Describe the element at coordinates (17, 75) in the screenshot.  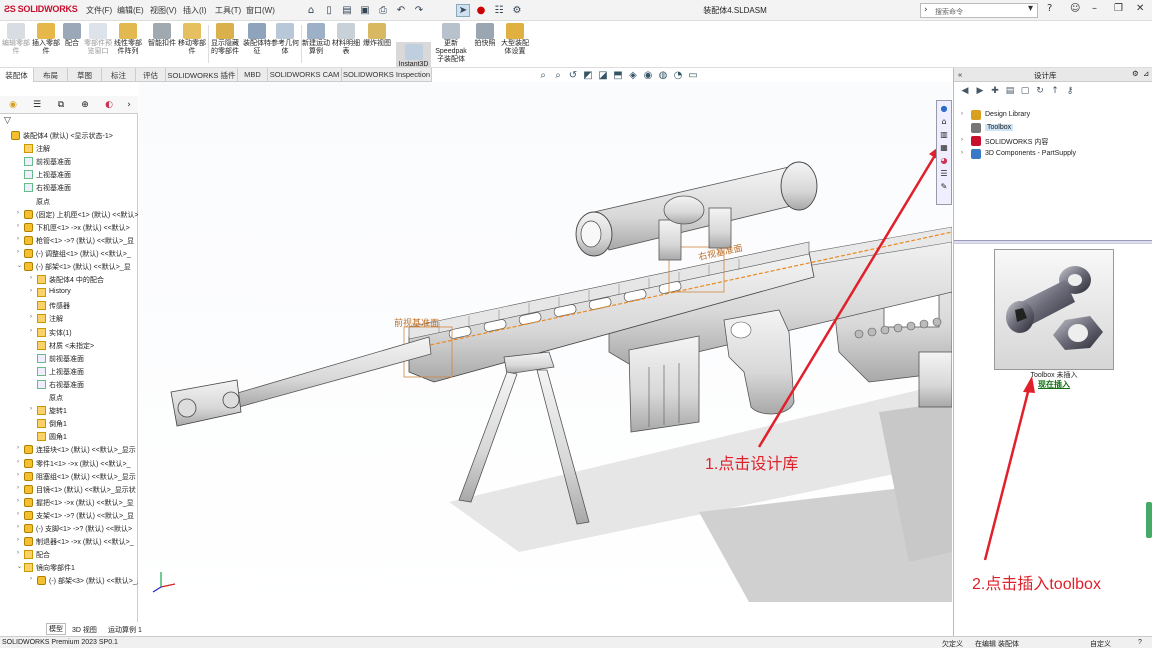
I see `tab-assembly: 装配体` at that location.